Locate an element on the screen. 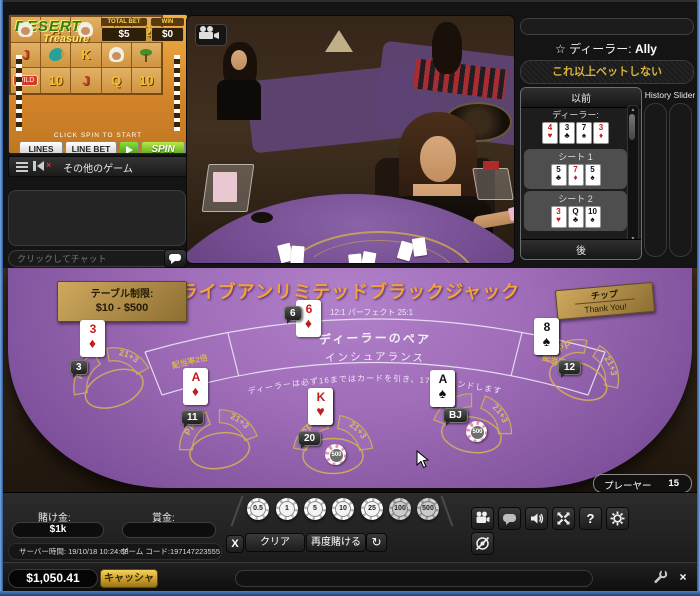  history-card: 3 ♦ is located at coordinates (601, 133).